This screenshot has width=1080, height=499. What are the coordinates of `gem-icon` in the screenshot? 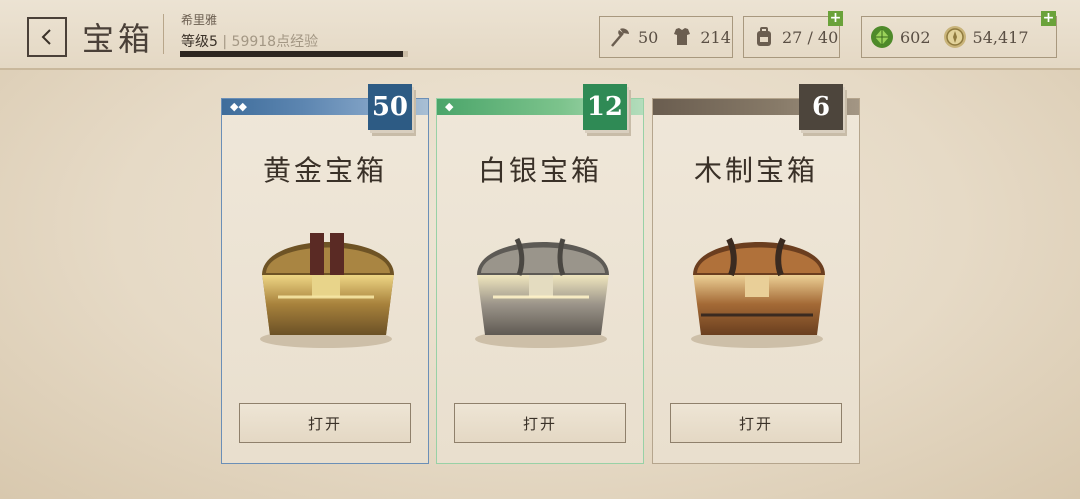 It's located at (882, 37).